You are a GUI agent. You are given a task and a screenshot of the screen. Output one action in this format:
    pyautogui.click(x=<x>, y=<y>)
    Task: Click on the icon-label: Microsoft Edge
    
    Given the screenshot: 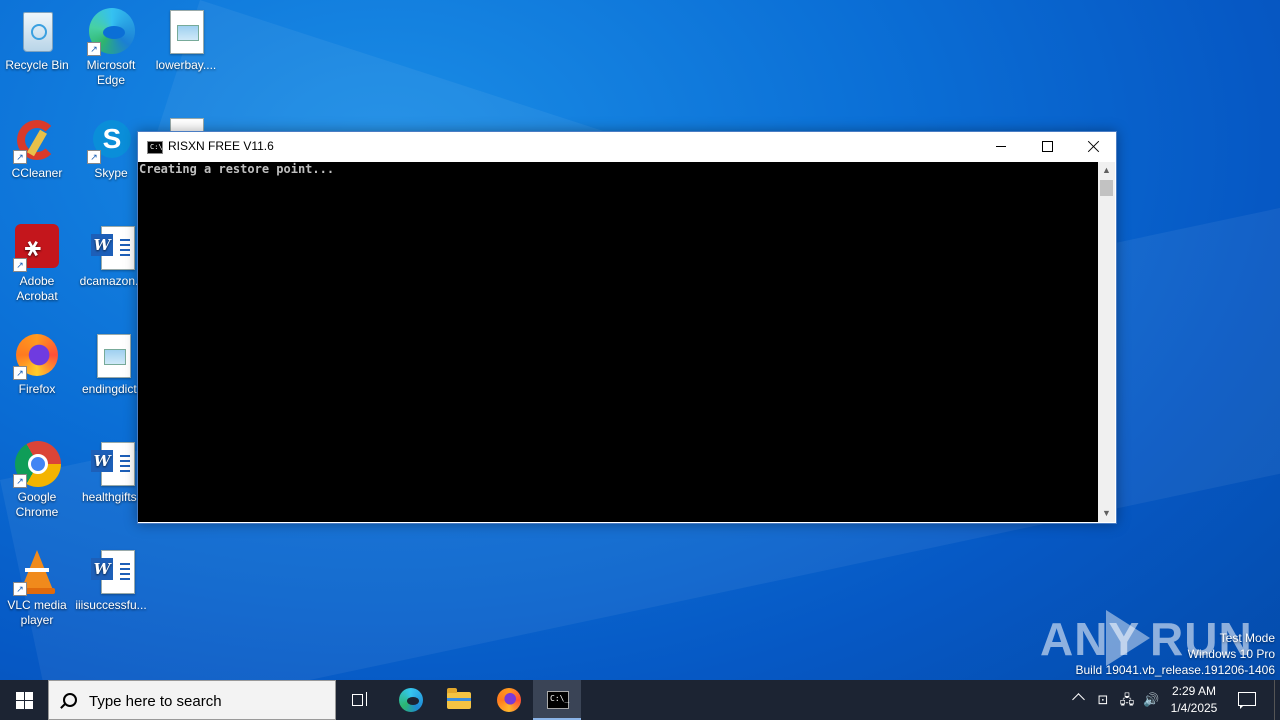 What is the action you would take?
    pyautogui.click(x=111, y=72)
    